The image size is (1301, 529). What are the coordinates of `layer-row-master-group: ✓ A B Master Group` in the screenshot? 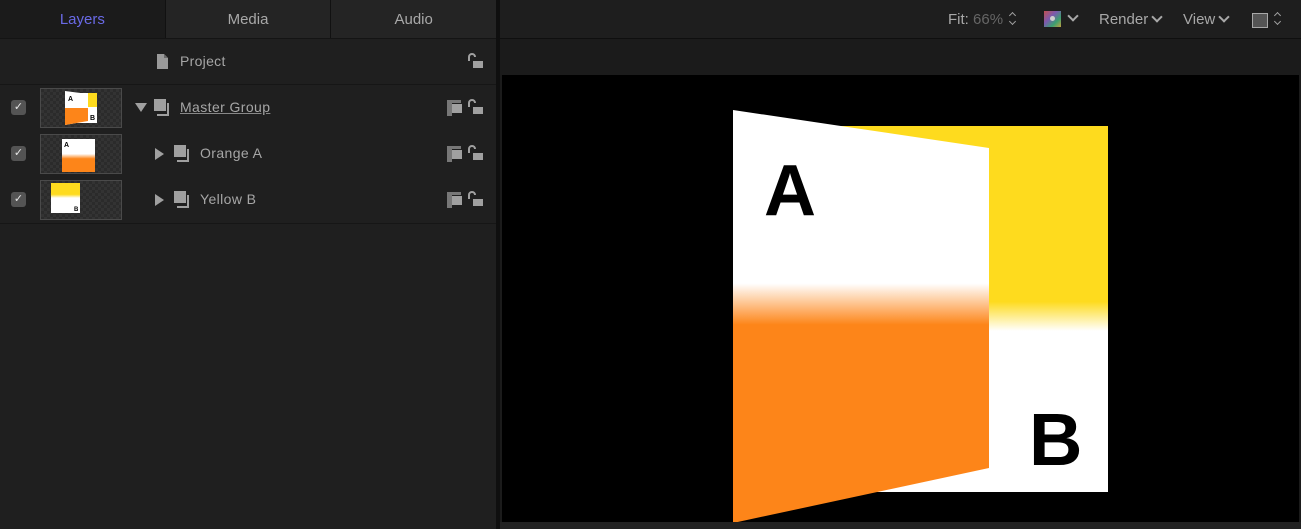 It's located at (248, 108).